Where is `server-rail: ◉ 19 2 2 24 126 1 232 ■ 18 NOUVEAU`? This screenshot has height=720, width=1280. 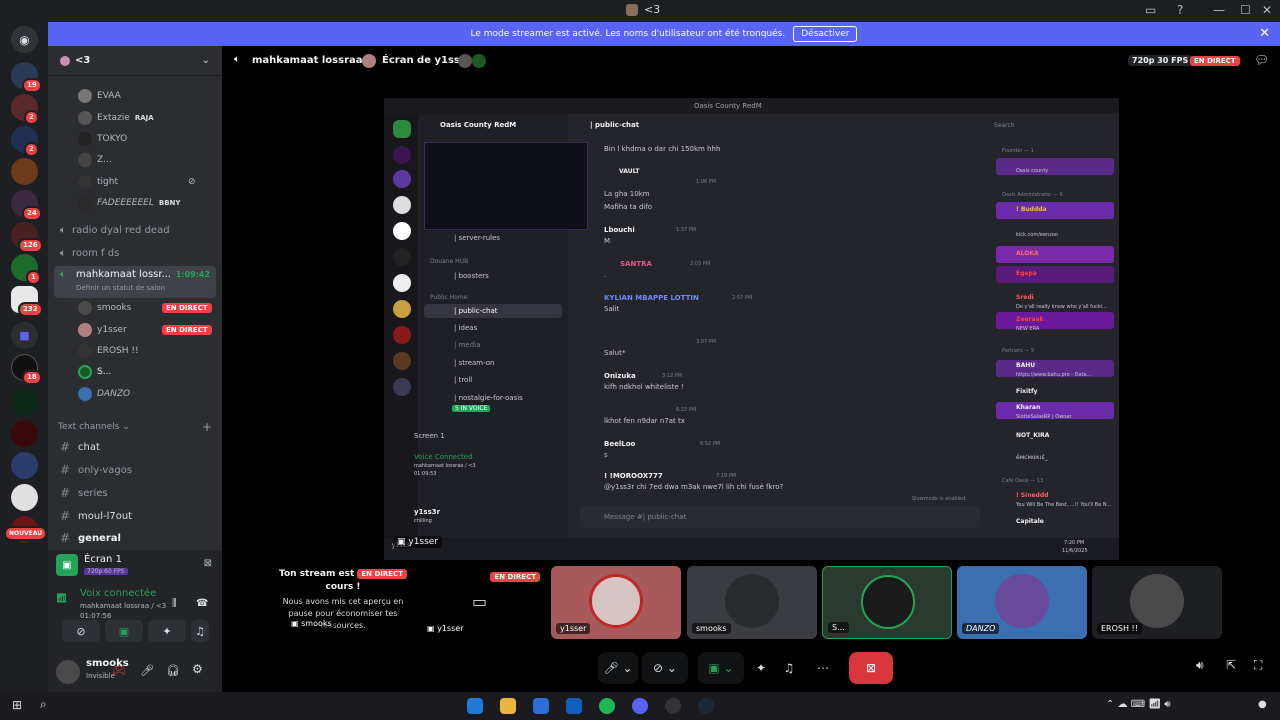 server-rail: ◉ 19 2 2 24 126 1 232 ■ 18 NOUVEAU is located at coordinates (24, 357).